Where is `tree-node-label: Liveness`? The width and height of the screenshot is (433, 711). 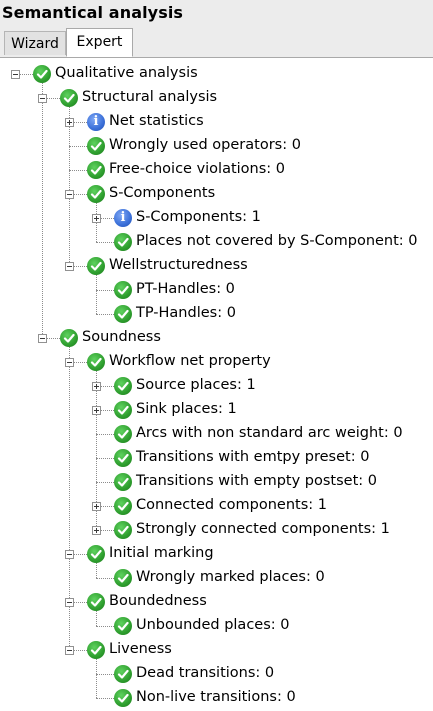 tree-node-label: Liveness is located at coordinates (140, 649).